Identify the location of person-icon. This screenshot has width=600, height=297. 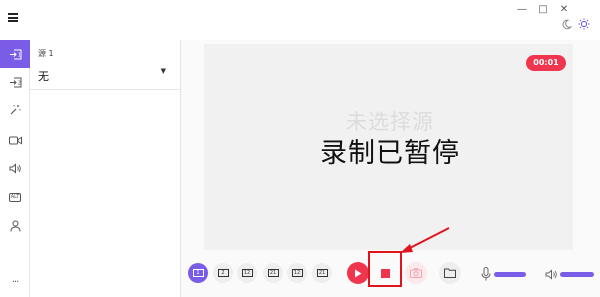
(15, 226).